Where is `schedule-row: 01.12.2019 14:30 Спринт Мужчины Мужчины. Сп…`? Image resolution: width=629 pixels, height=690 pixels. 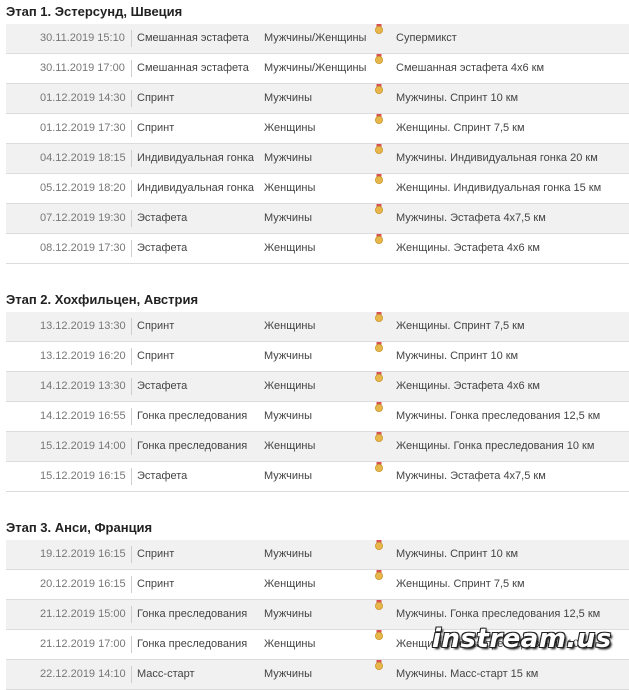 schedule-row: 01.12.2019 14:30 Спринт Мужчины Мужчины. Сп… is located at coordinates (317, 99).